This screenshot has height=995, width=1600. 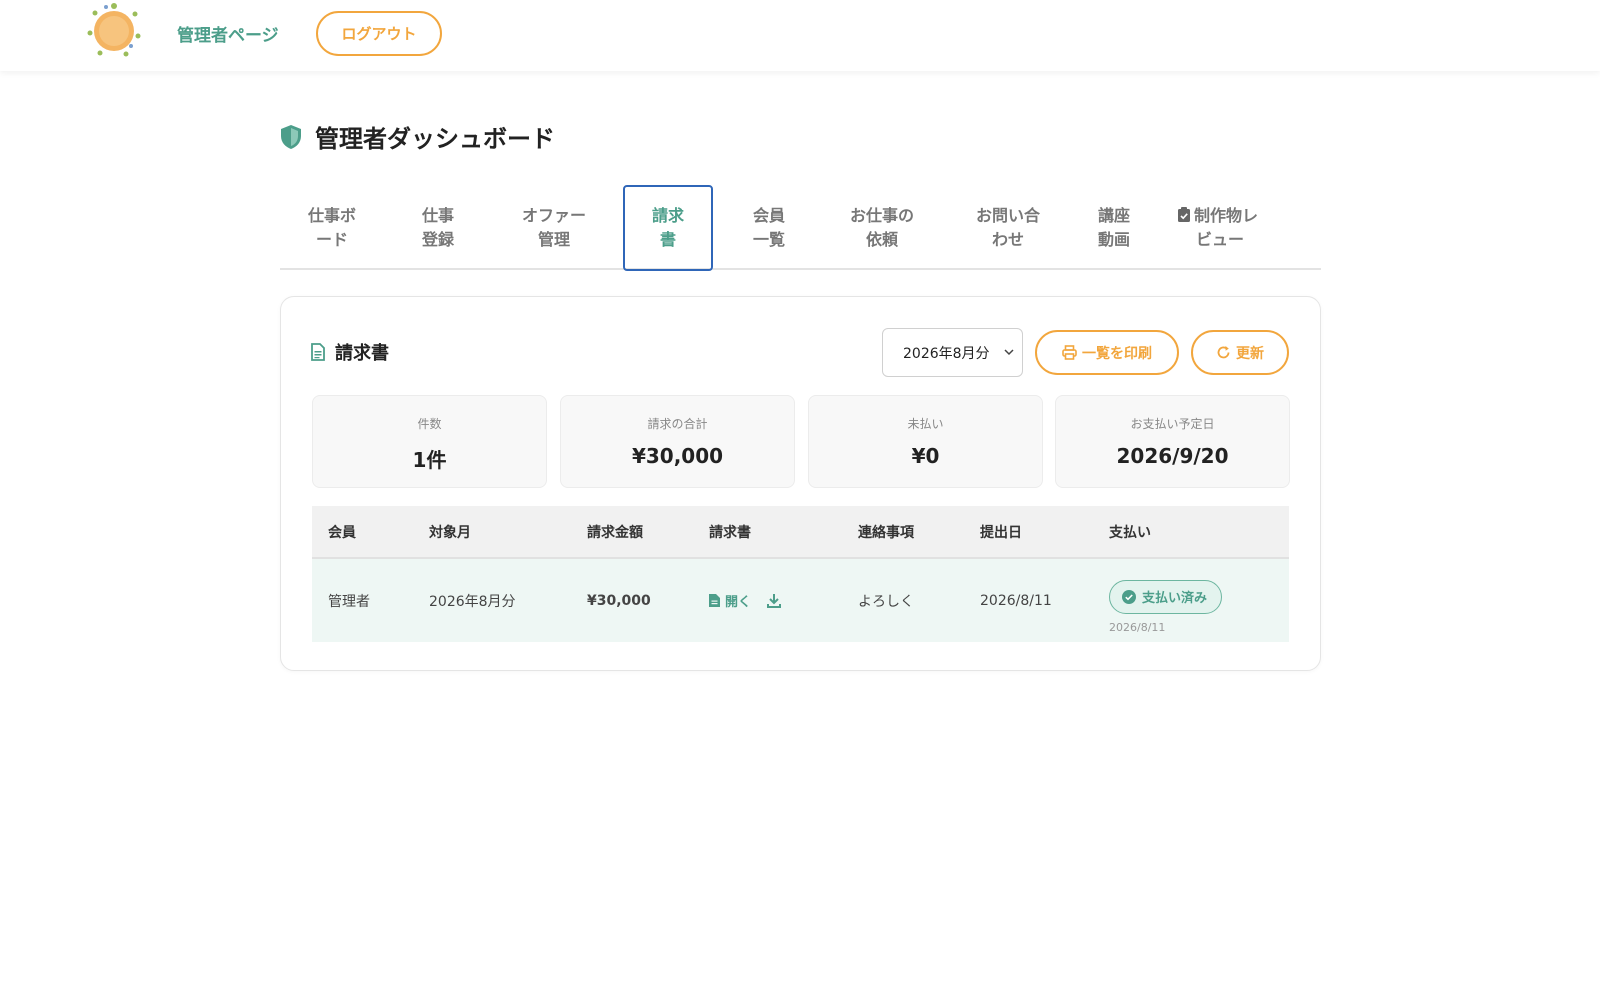 I want to click on tab-label: 仕事ボ, so click(x=331, y=215).